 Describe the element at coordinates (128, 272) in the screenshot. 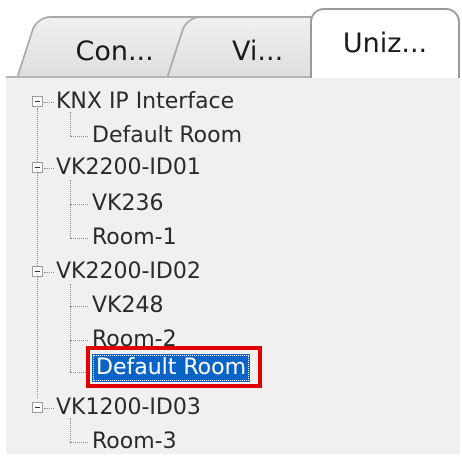

I see `tree-node-vk2200-id02: VK2200-ID02` at that location.